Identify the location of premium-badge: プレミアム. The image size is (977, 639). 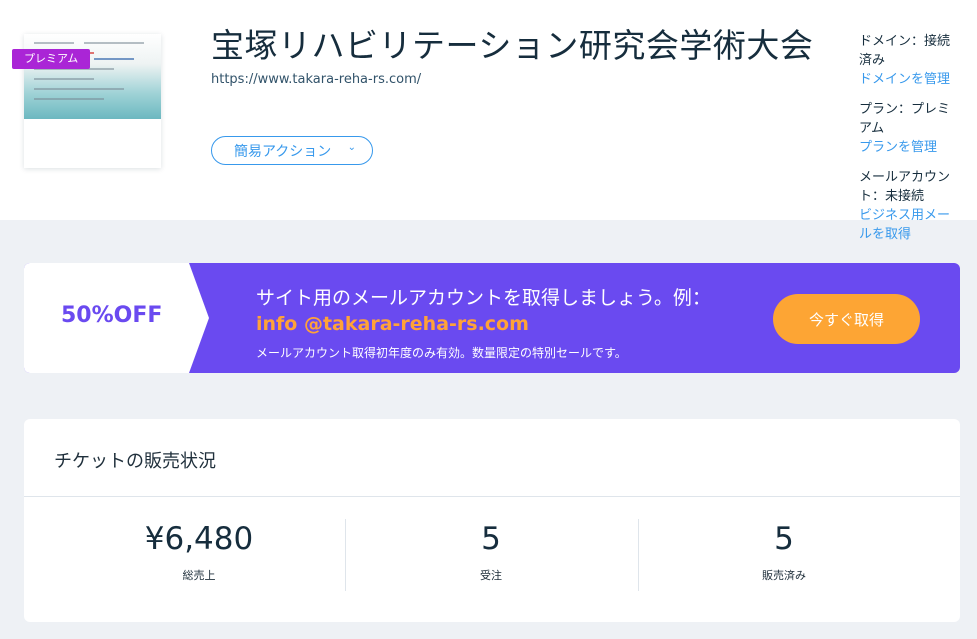
(51, 59).